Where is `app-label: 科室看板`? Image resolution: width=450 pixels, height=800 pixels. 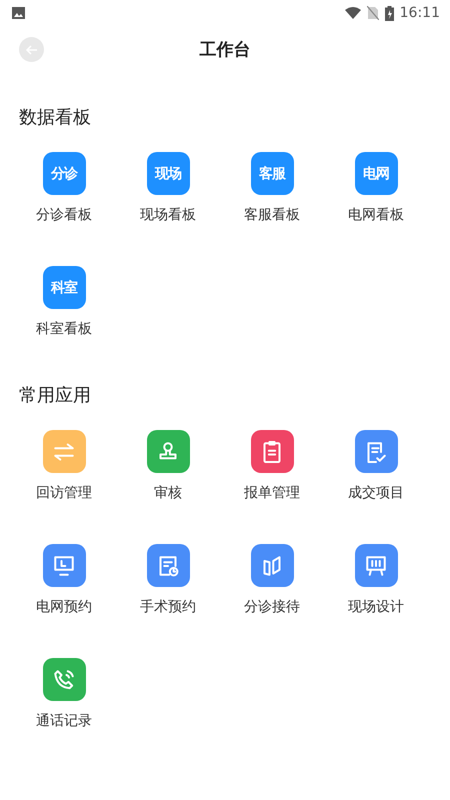
app-label: 科室看板 is located at coordinates (64, 329).